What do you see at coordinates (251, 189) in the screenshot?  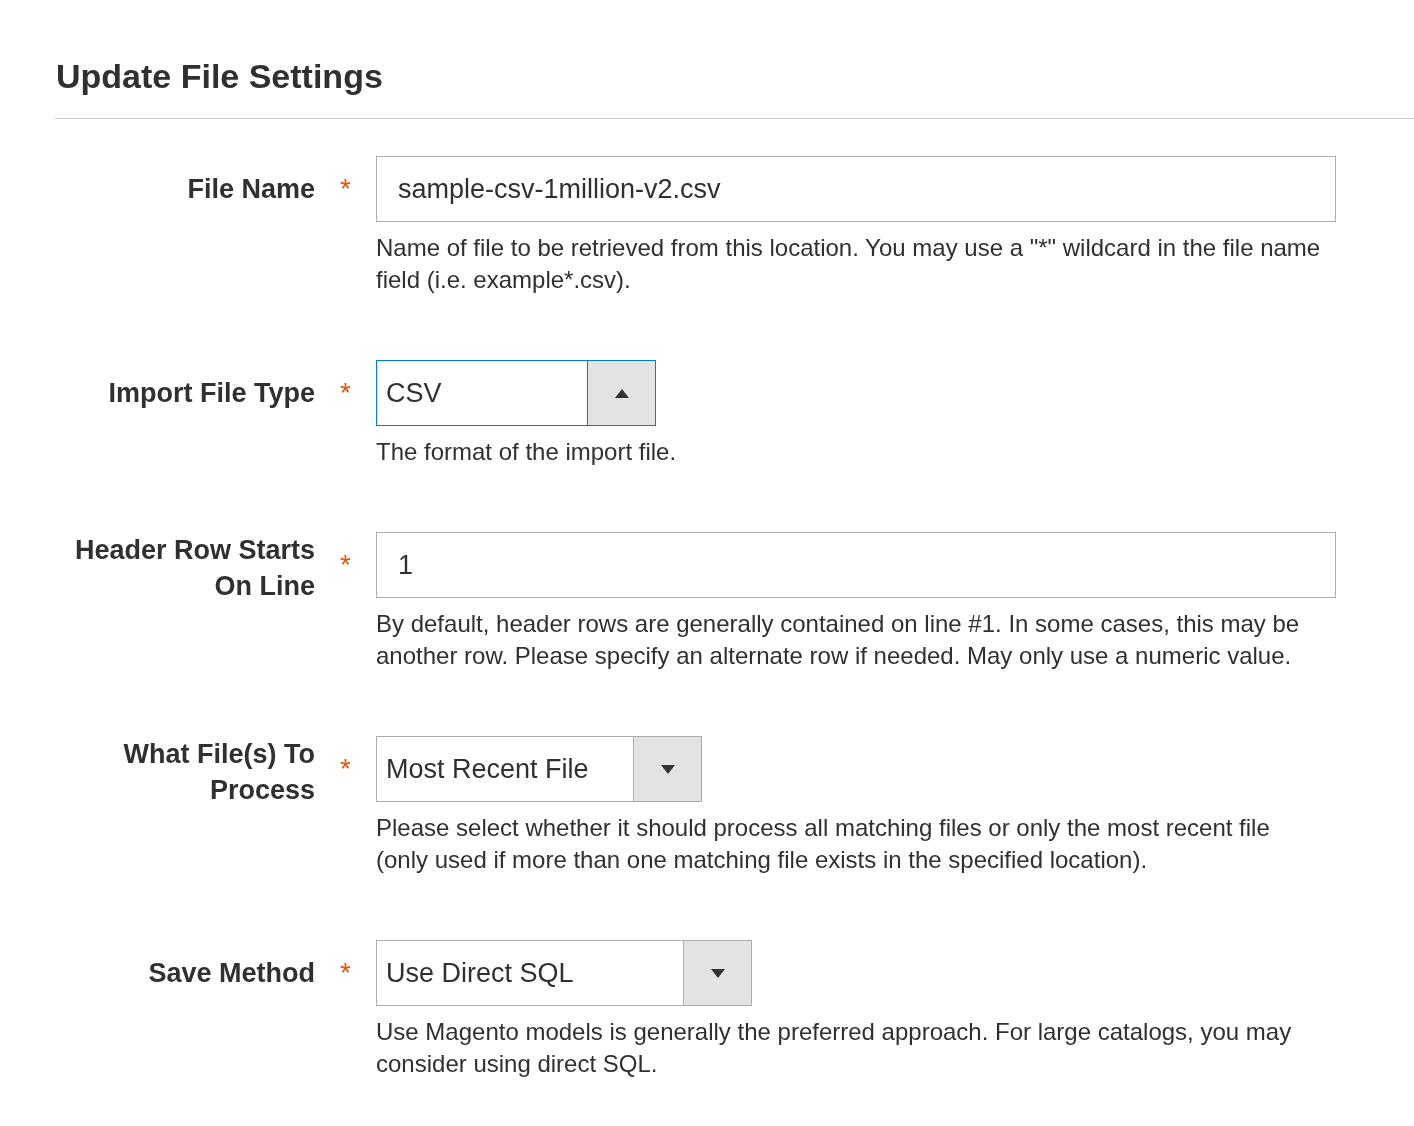 I see `field-label: File Name` at bounding box center [251, 189].